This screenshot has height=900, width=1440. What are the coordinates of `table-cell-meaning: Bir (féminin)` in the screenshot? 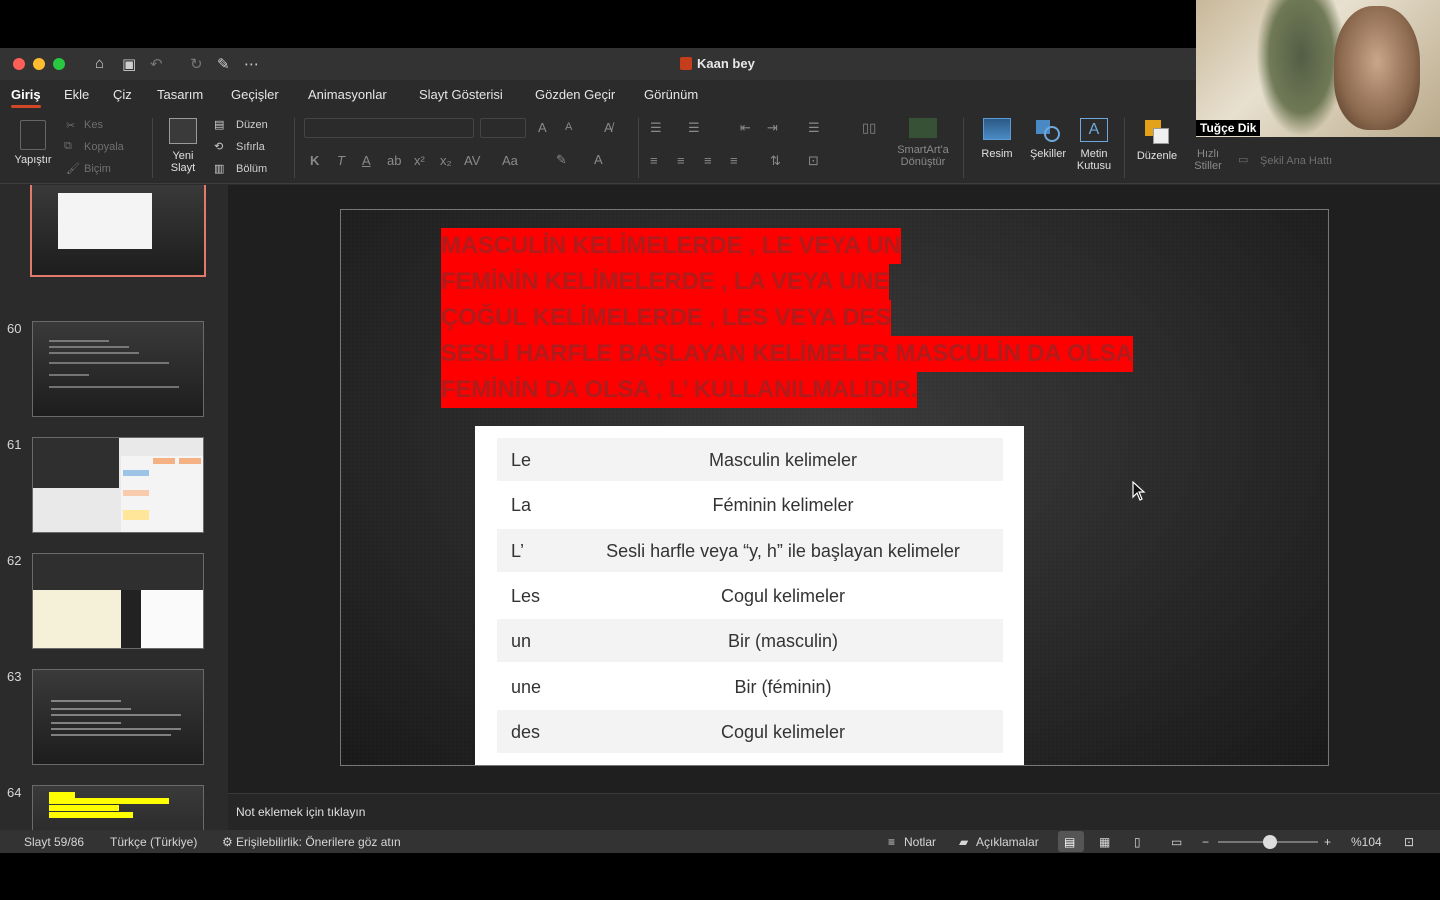 It's located at (783, 687).